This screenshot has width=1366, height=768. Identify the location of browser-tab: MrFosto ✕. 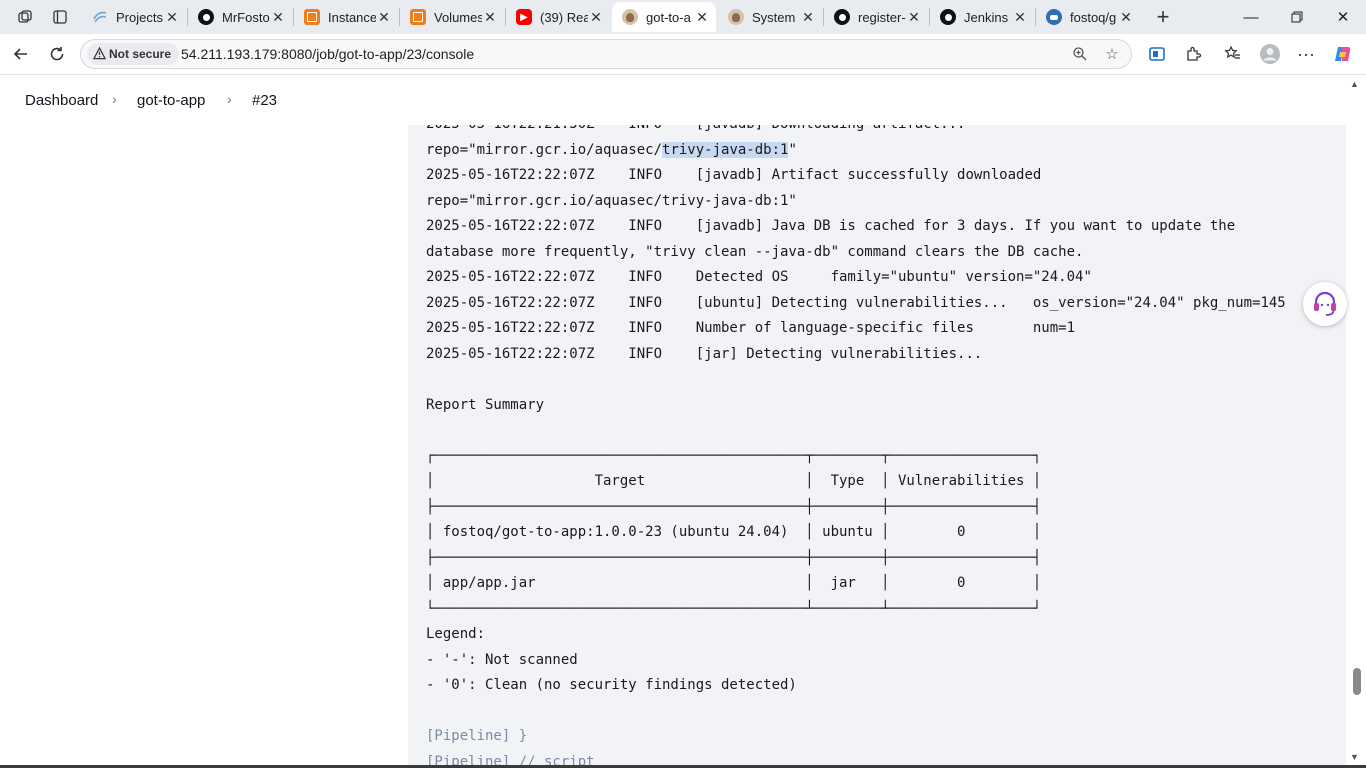
(240, 17).